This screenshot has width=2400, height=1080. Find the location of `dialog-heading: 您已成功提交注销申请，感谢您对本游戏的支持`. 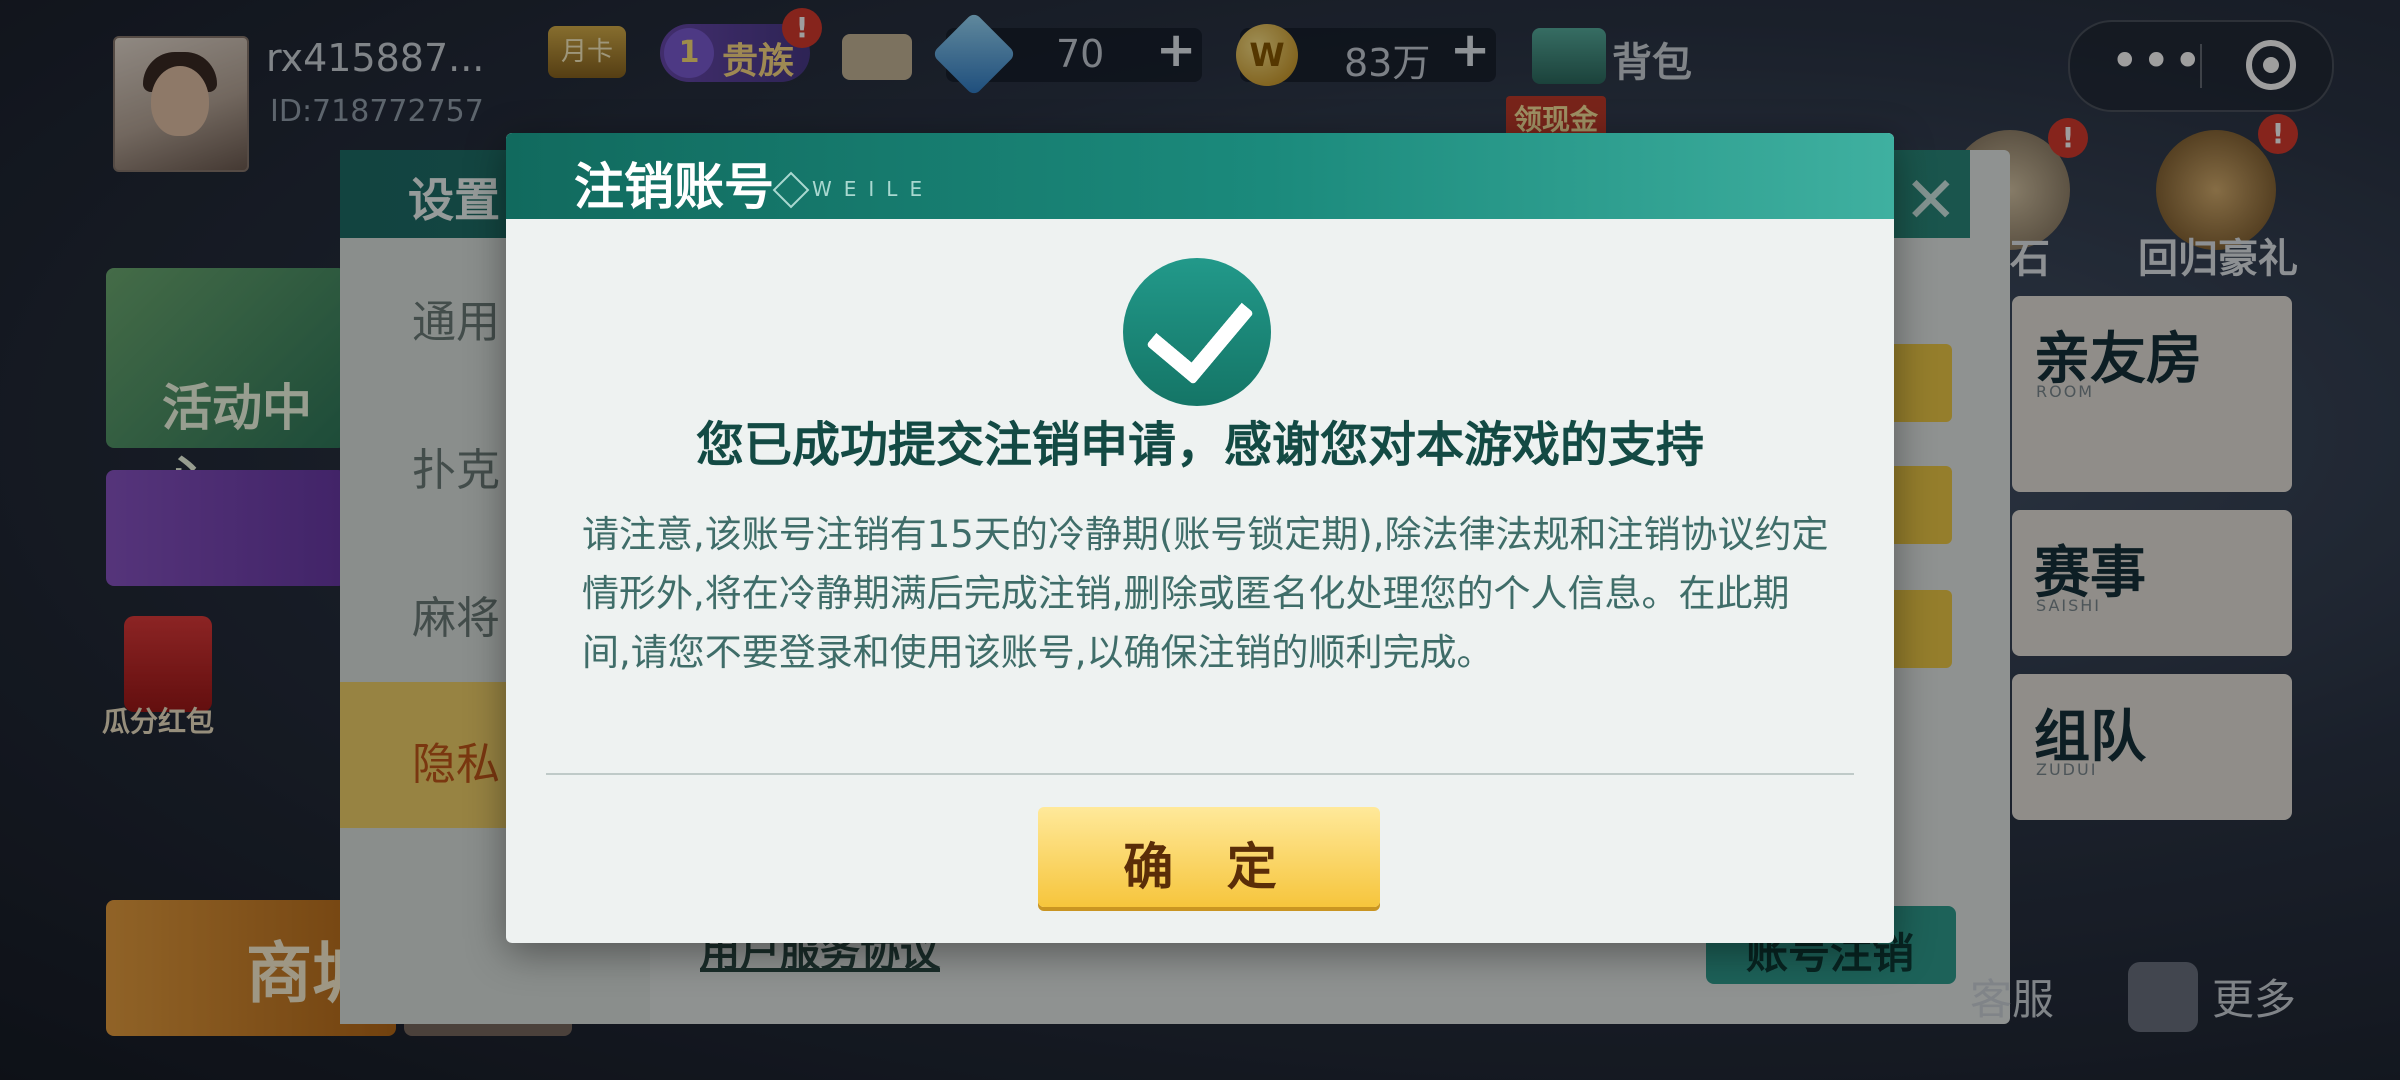

dialog-heading: 您已成功提交注销申请，感谢您对本游戏的支持 is located at coordinates (1199, 445).